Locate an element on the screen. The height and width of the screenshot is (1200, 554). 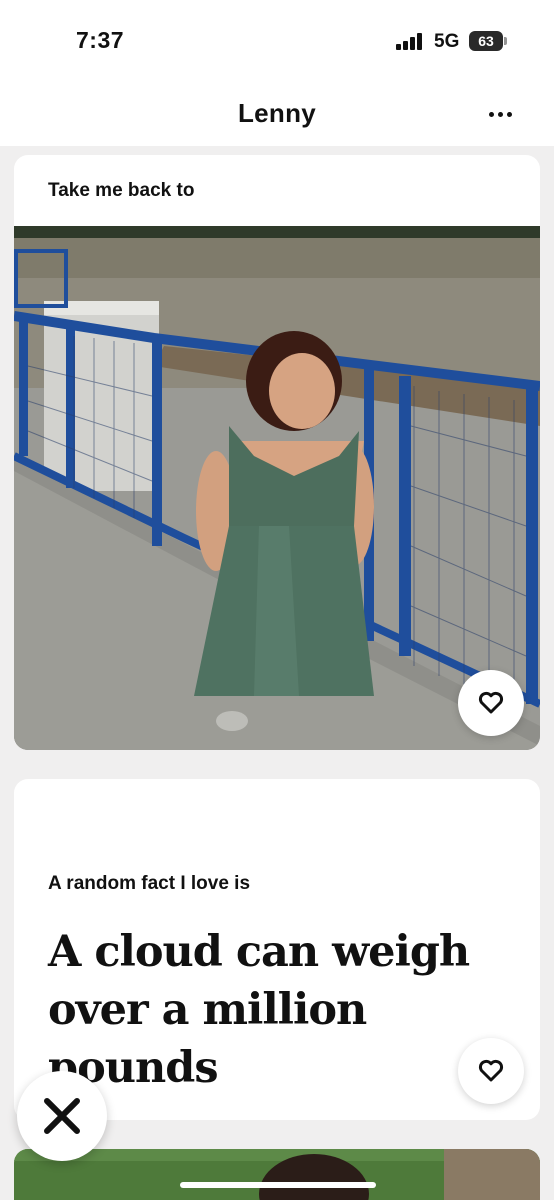
prompt-answer: A cloud can weigh over a million pounds is located at coordinates (259, 1010).